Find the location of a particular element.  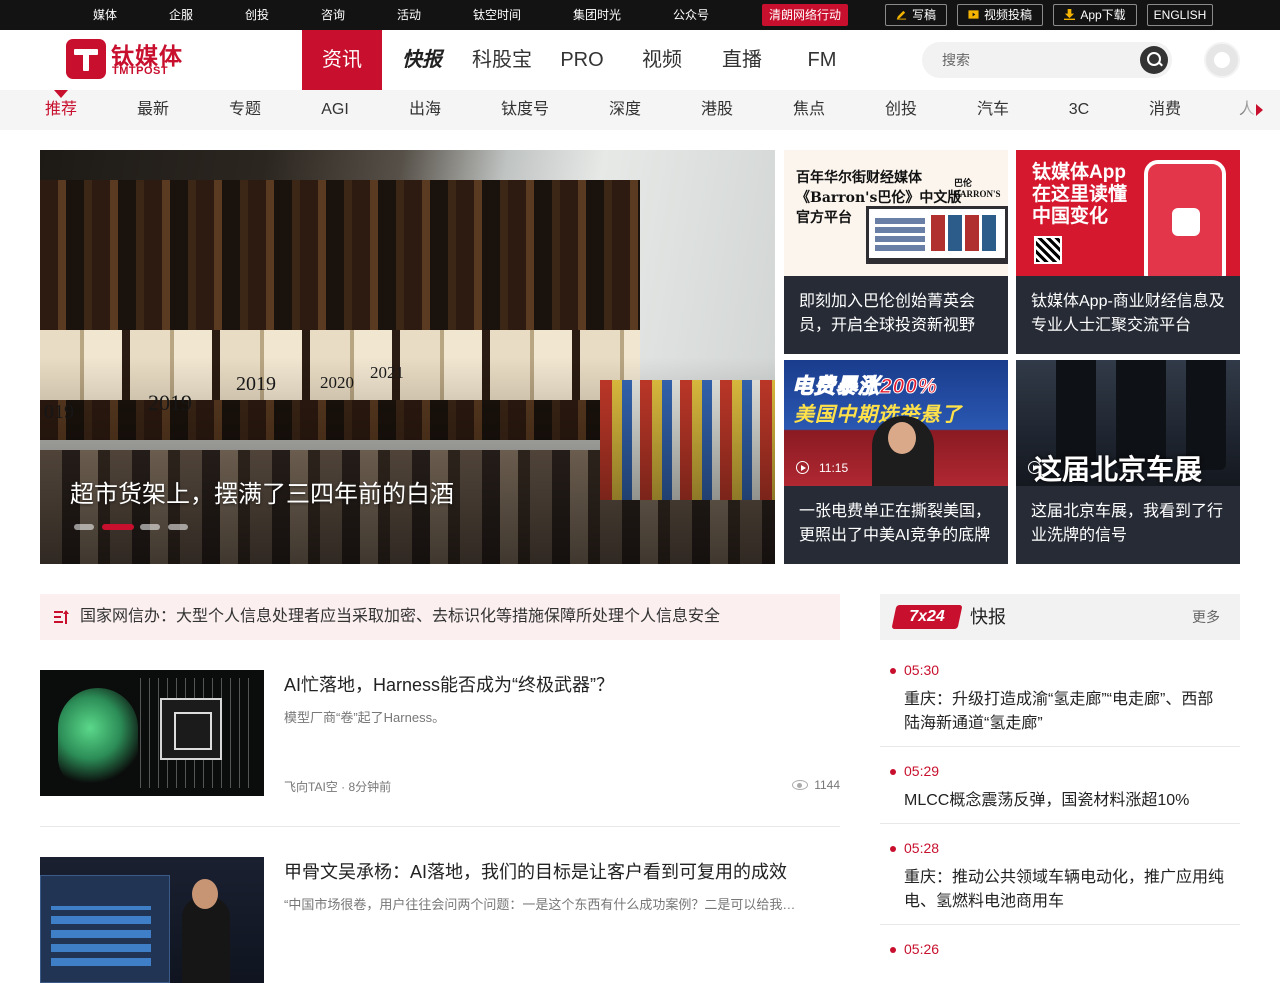

video-duration: 11:15 is located at coordinates (822, 468).